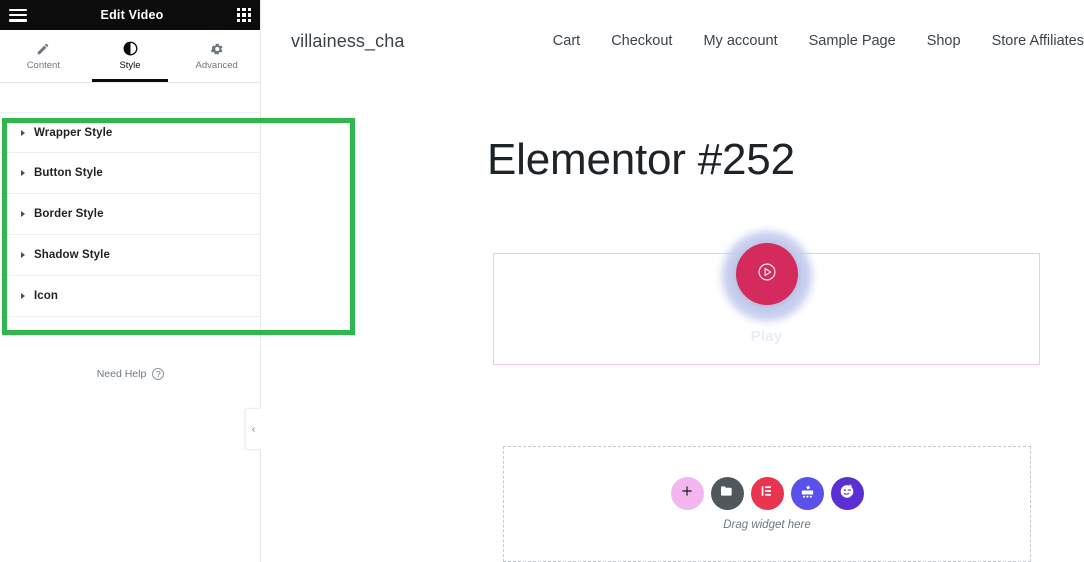 The width and height of the screenshot is (1084, 562). I want to click on page-title: Elementor #252, so click(641, 159).